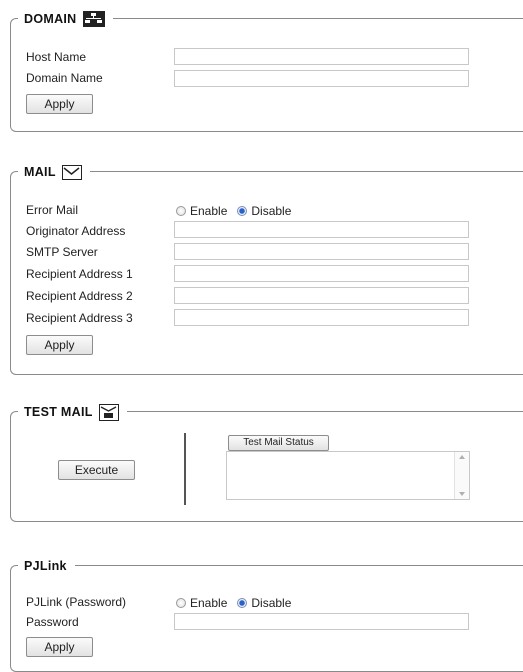  I want to click on test-mail-title: TEST MAIL, so click(58, 412).